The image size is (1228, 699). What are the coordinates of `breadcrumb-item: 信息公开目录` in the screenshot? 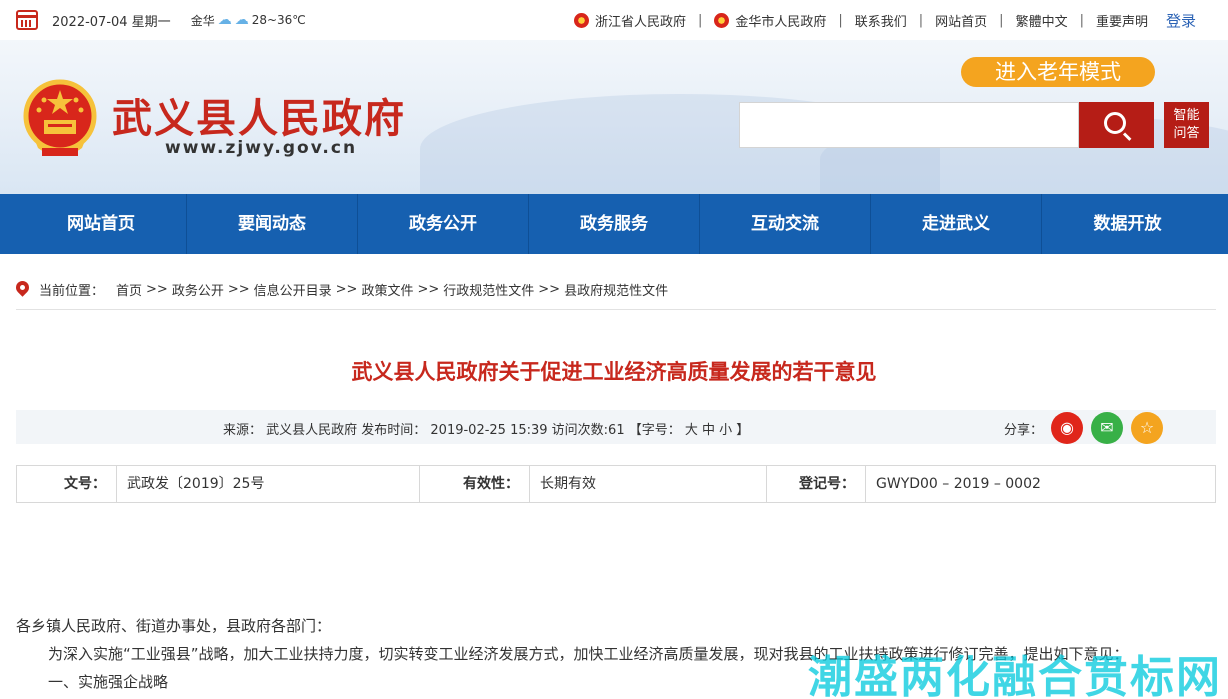 It's located at (293, 289).